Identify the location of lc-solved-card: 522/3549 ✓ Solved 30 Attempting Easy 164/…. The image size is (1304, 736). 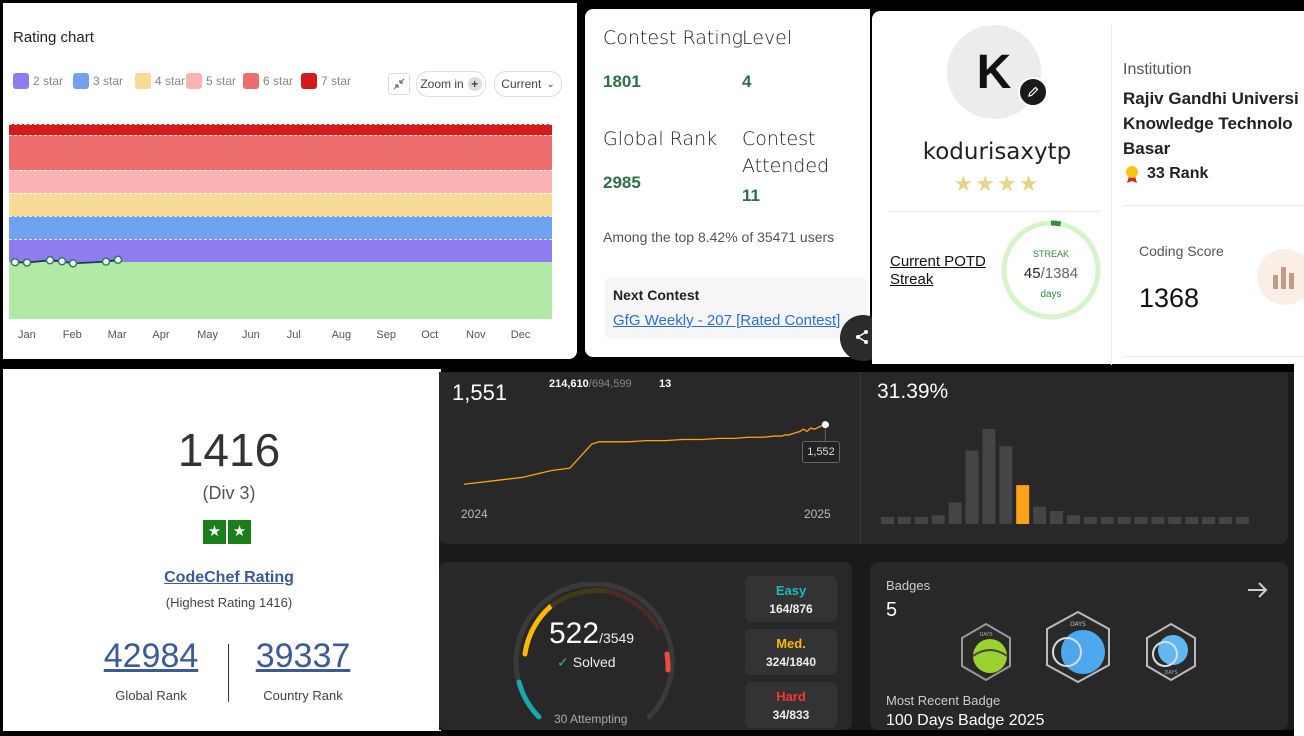
(645, 646).